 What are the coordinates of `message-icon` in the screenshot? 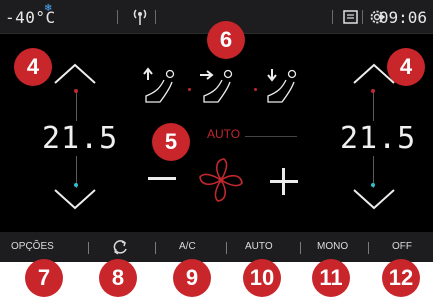 It's located at (350, 17).